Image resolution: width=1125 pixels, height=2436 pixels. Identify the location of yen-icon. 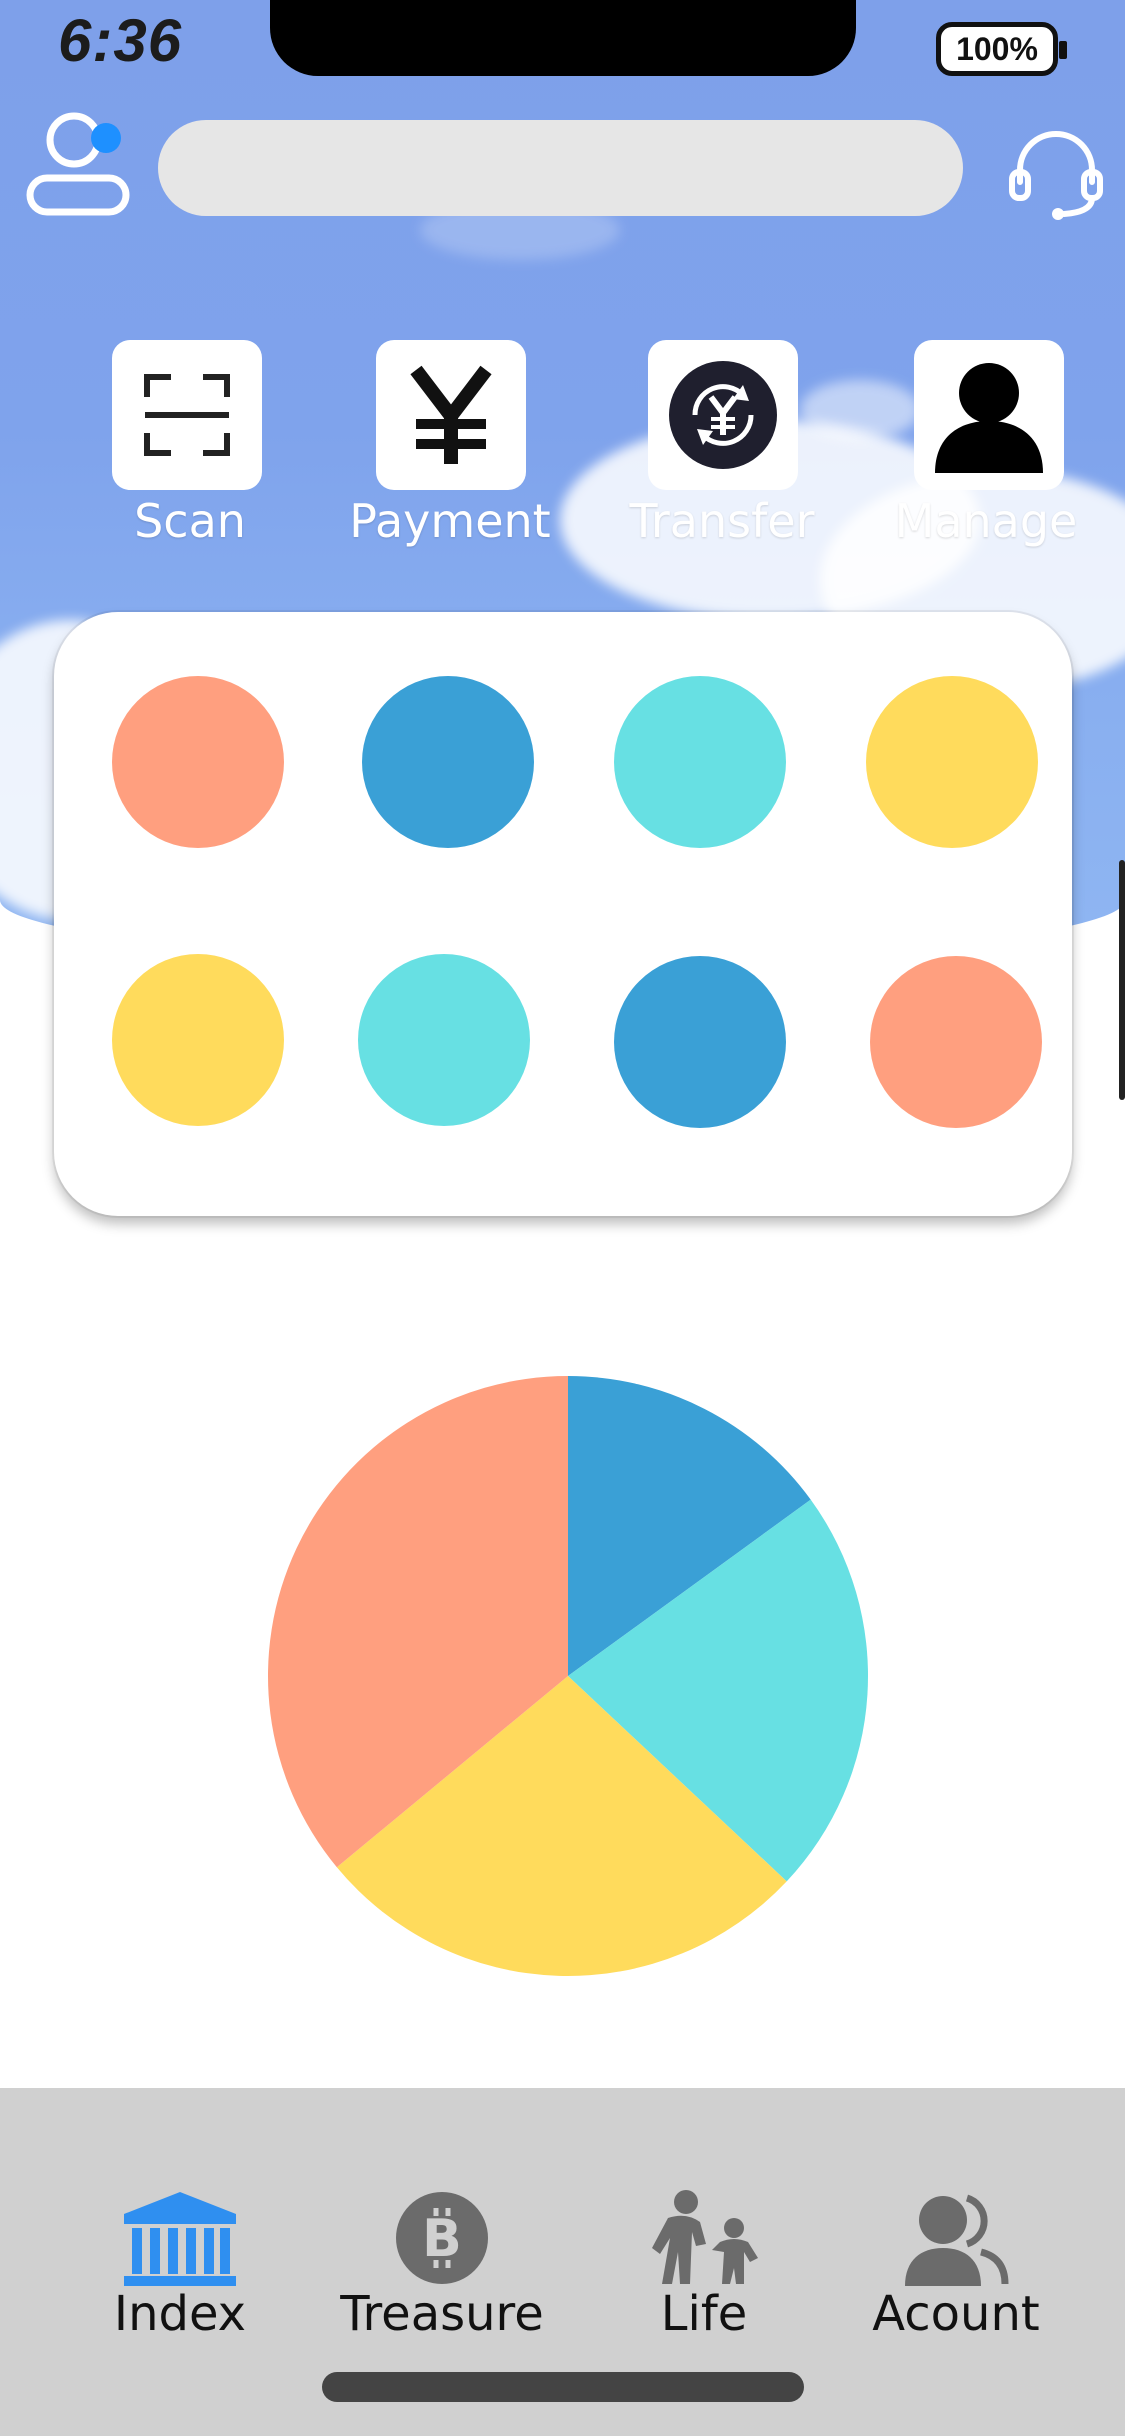
(451, 414).